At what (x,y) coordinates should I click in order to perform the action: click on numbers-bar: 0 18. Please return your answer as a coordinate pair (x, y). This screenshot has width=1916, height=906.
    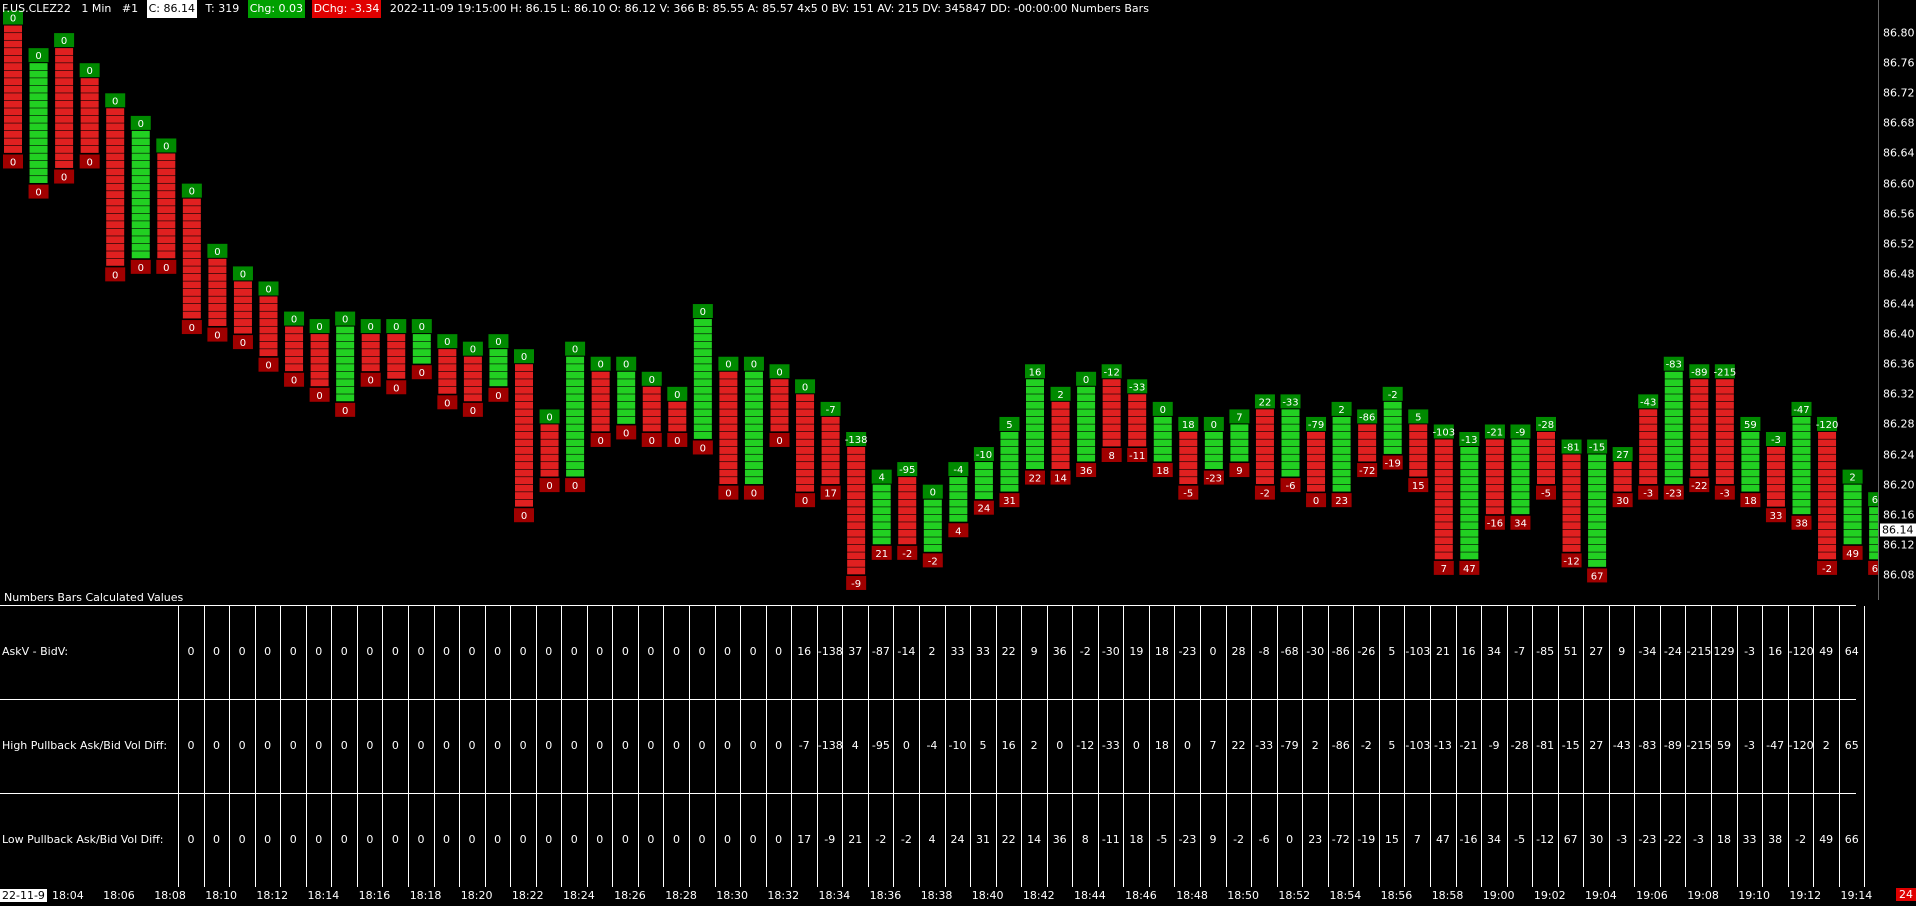
    Looking at the image, I should click on (1162, 439).